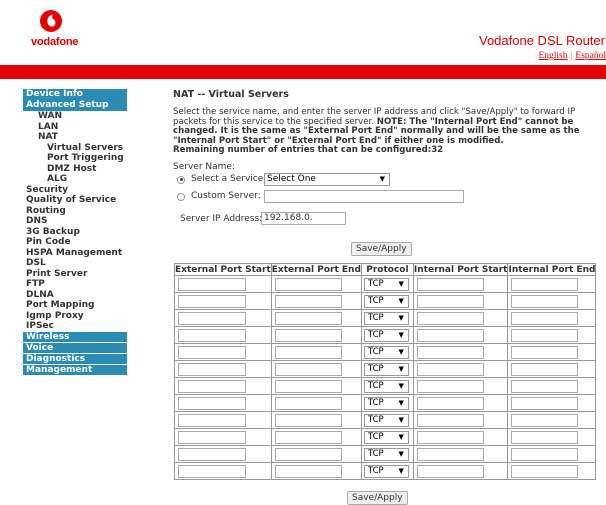  What do you see at coordinates (75, 200) in the screenshot?
I see `nav-quality-of-service: Quality of Service` at bounding box center [75, 200].